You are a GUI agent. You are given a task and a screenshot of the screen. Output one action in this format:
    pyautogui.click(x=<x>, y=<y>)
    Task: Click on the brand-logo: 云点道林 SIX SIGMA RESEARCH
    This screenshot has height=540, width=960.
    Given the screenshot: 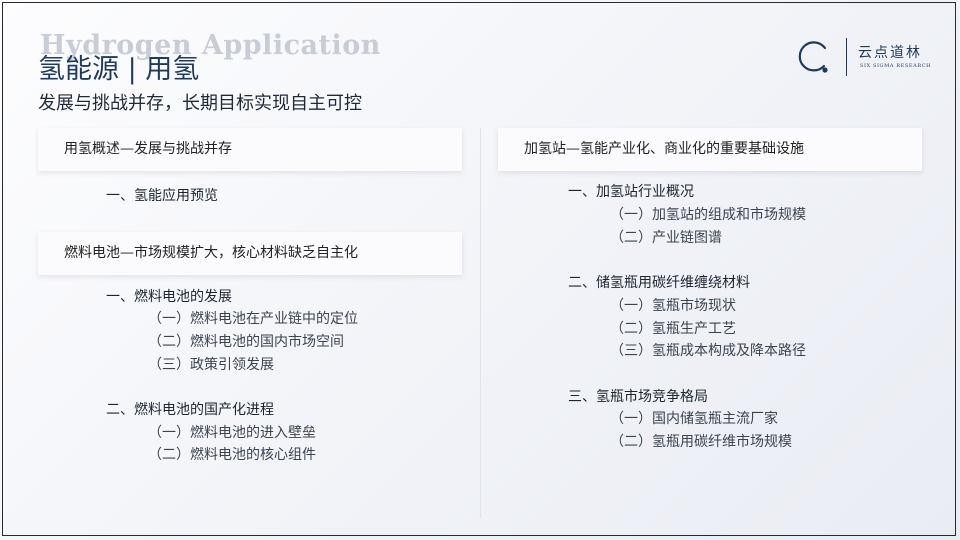 What is the action you would take?
    pyautogui.click(x=863, y=58)
    